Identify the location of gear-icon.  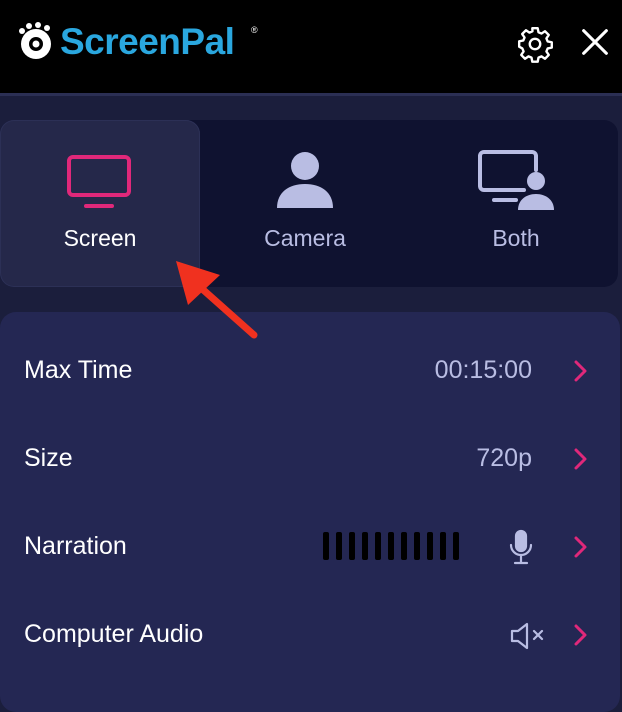
(535, 44).